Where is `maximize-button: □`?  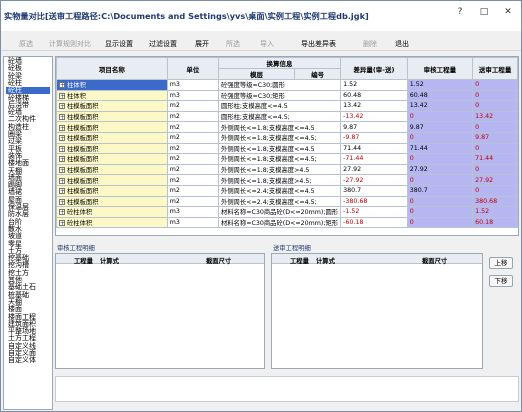
maximize-button: □ is located at coordinates (484, 12).